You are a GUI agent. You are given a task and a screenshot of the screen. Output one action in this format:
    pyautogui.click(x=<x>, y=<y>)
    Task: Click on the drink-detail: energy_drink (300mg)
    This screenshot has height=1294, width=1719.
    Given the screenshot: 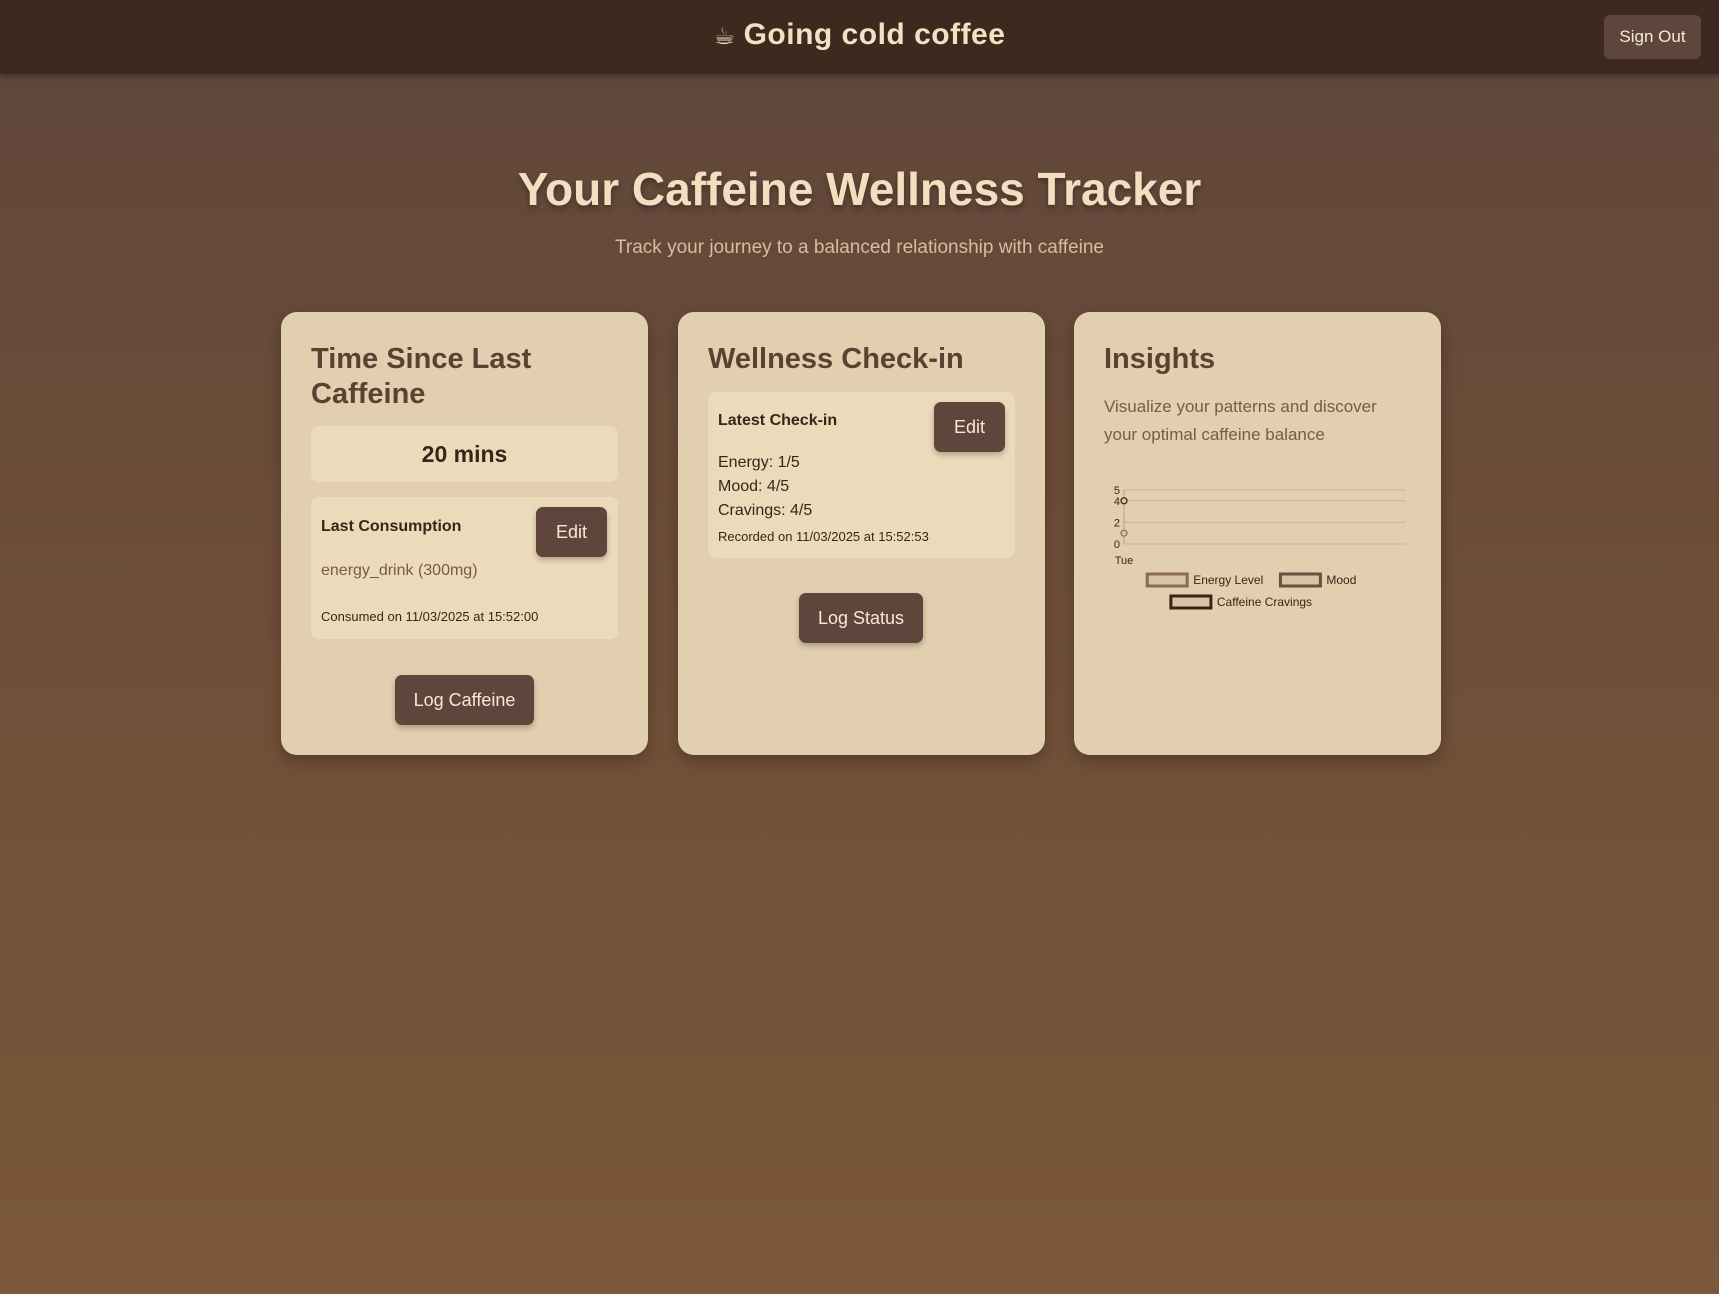 What is the action you would take?
    pyautogui.click(x=399, y=570)
    